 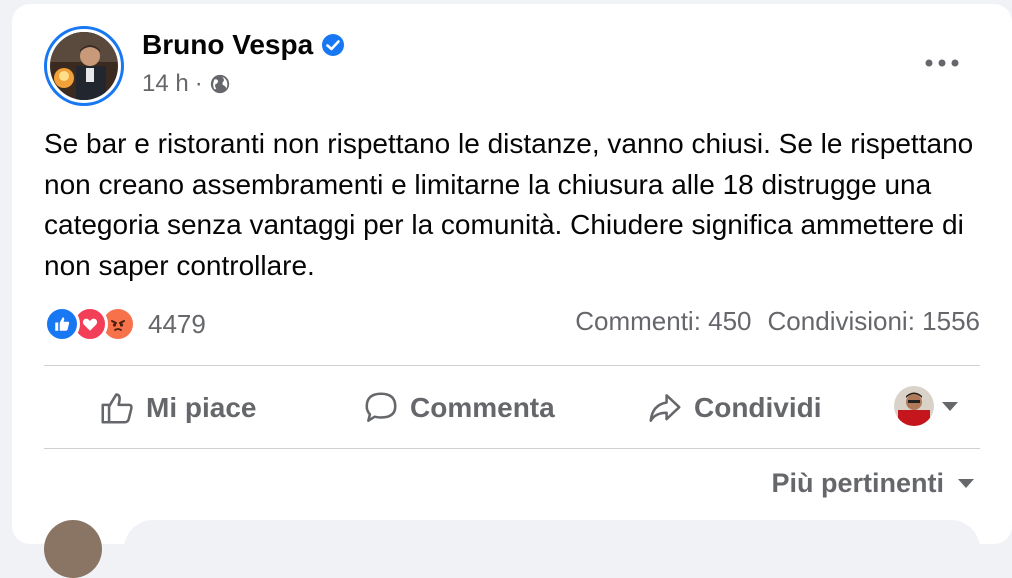 I want to click on verified-badge-icon, so click(x=333, y=45).